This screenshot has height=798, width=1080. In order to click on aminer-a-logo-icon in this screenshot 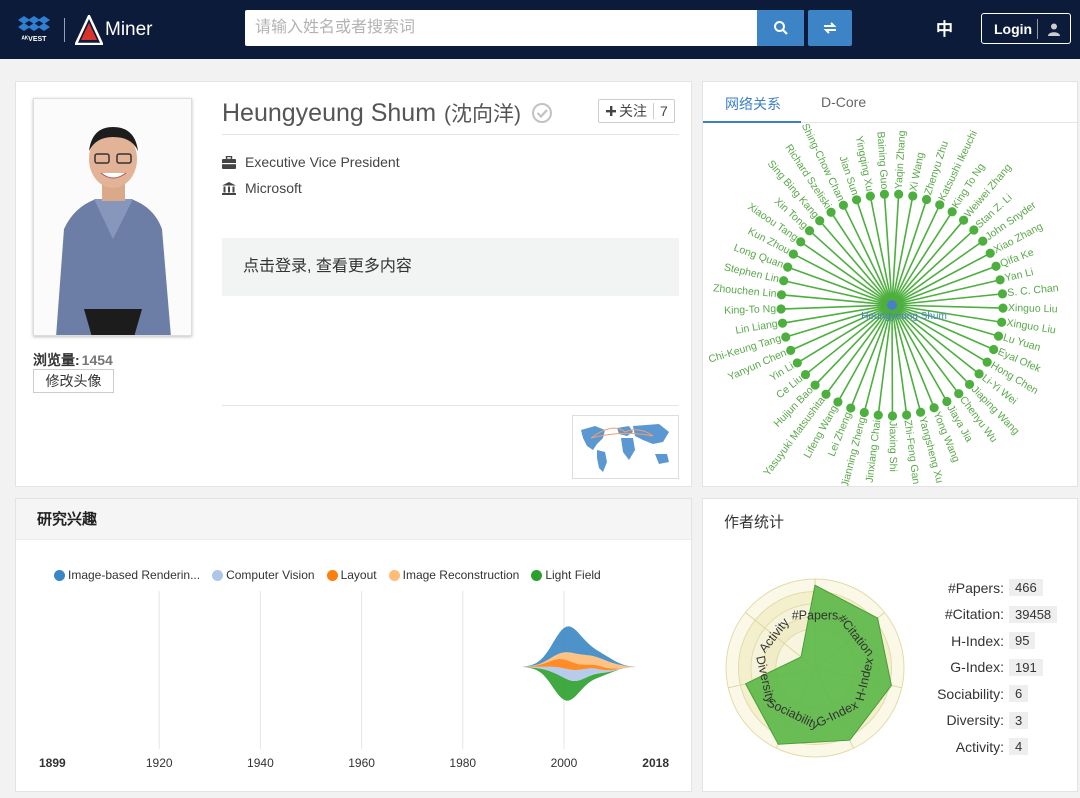, I will do `click(89, 30)`.